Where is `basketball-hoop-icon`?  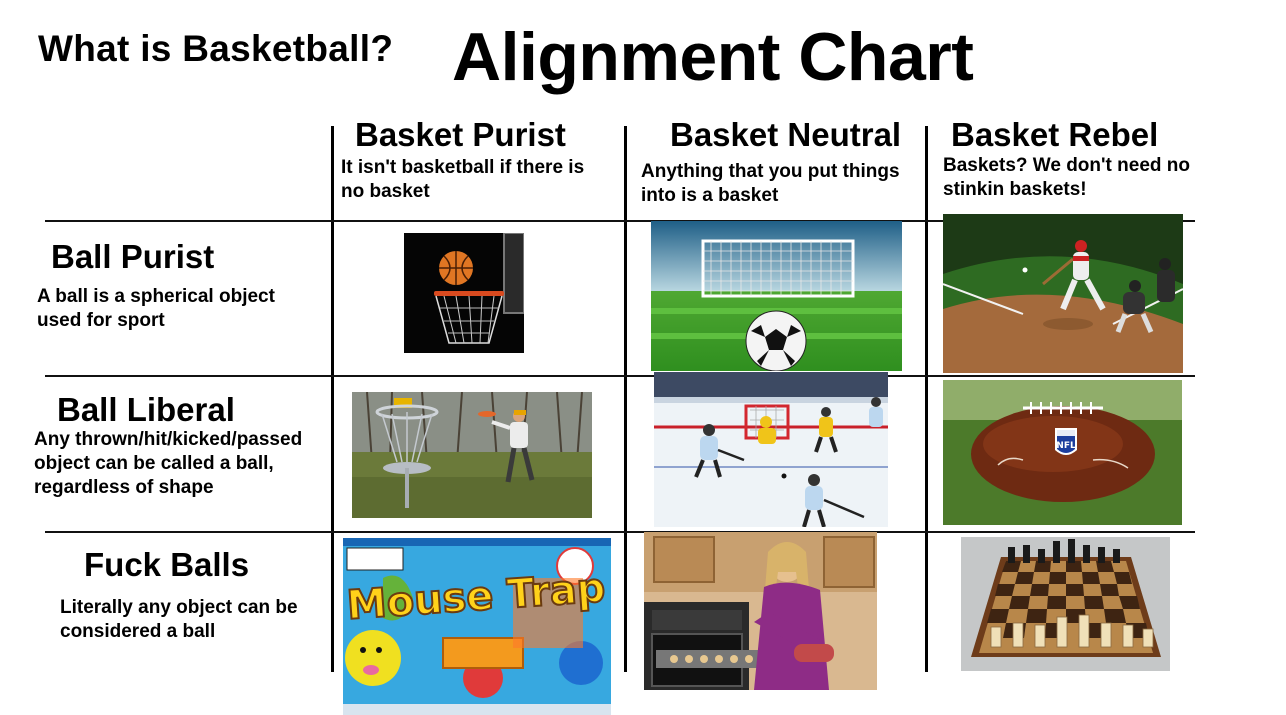
basketball-hoop-icon is located at coordinates (464, 293).